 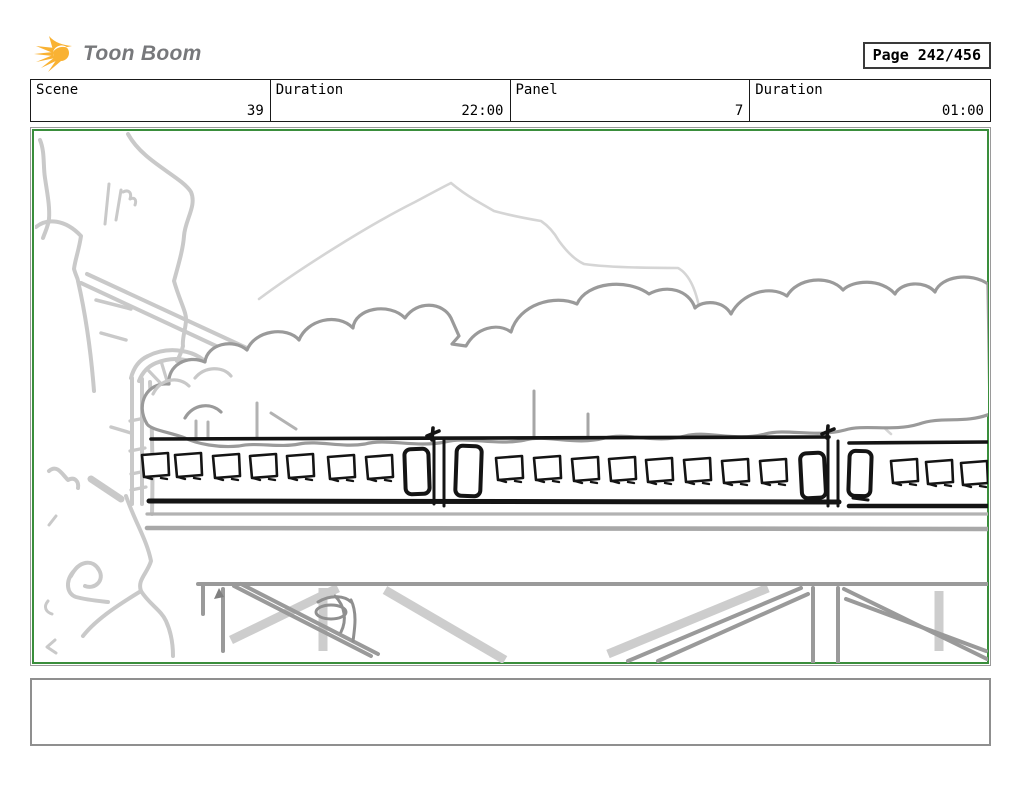 I want to click on scene-duration-cell: Duration 22:00, so click(x=391, y=100).